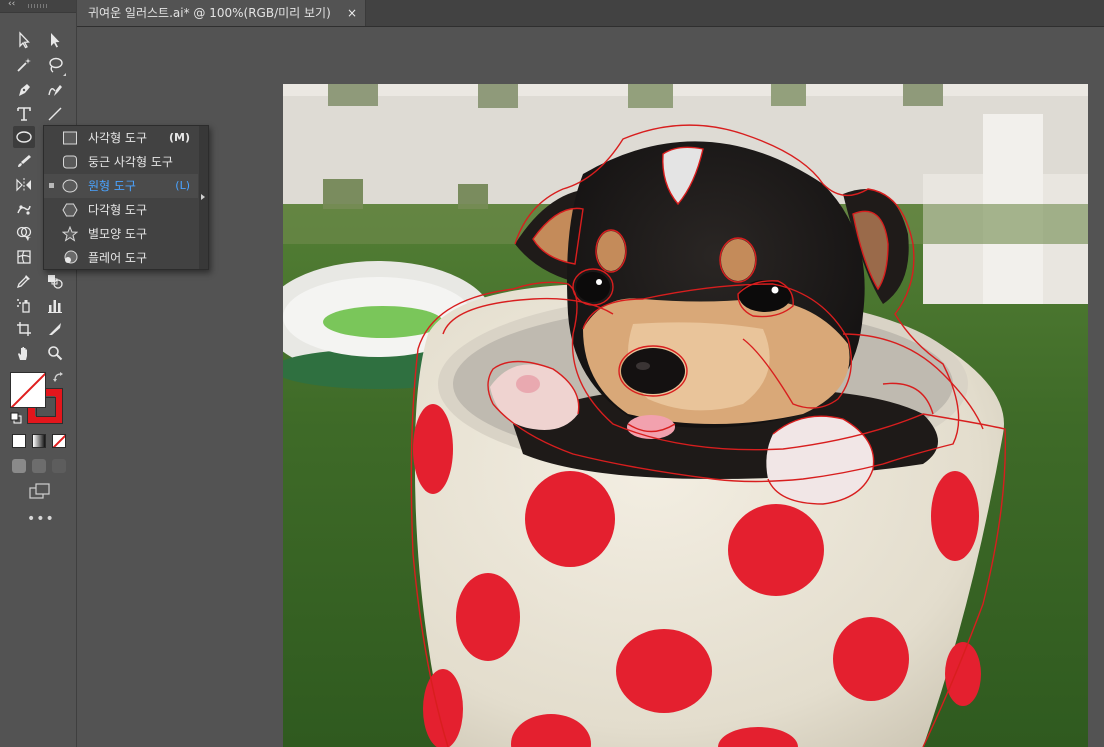 This screenshot has width=1104, height=747. I want to click on flyout-item-shortcut: (M), so click(179, 137).